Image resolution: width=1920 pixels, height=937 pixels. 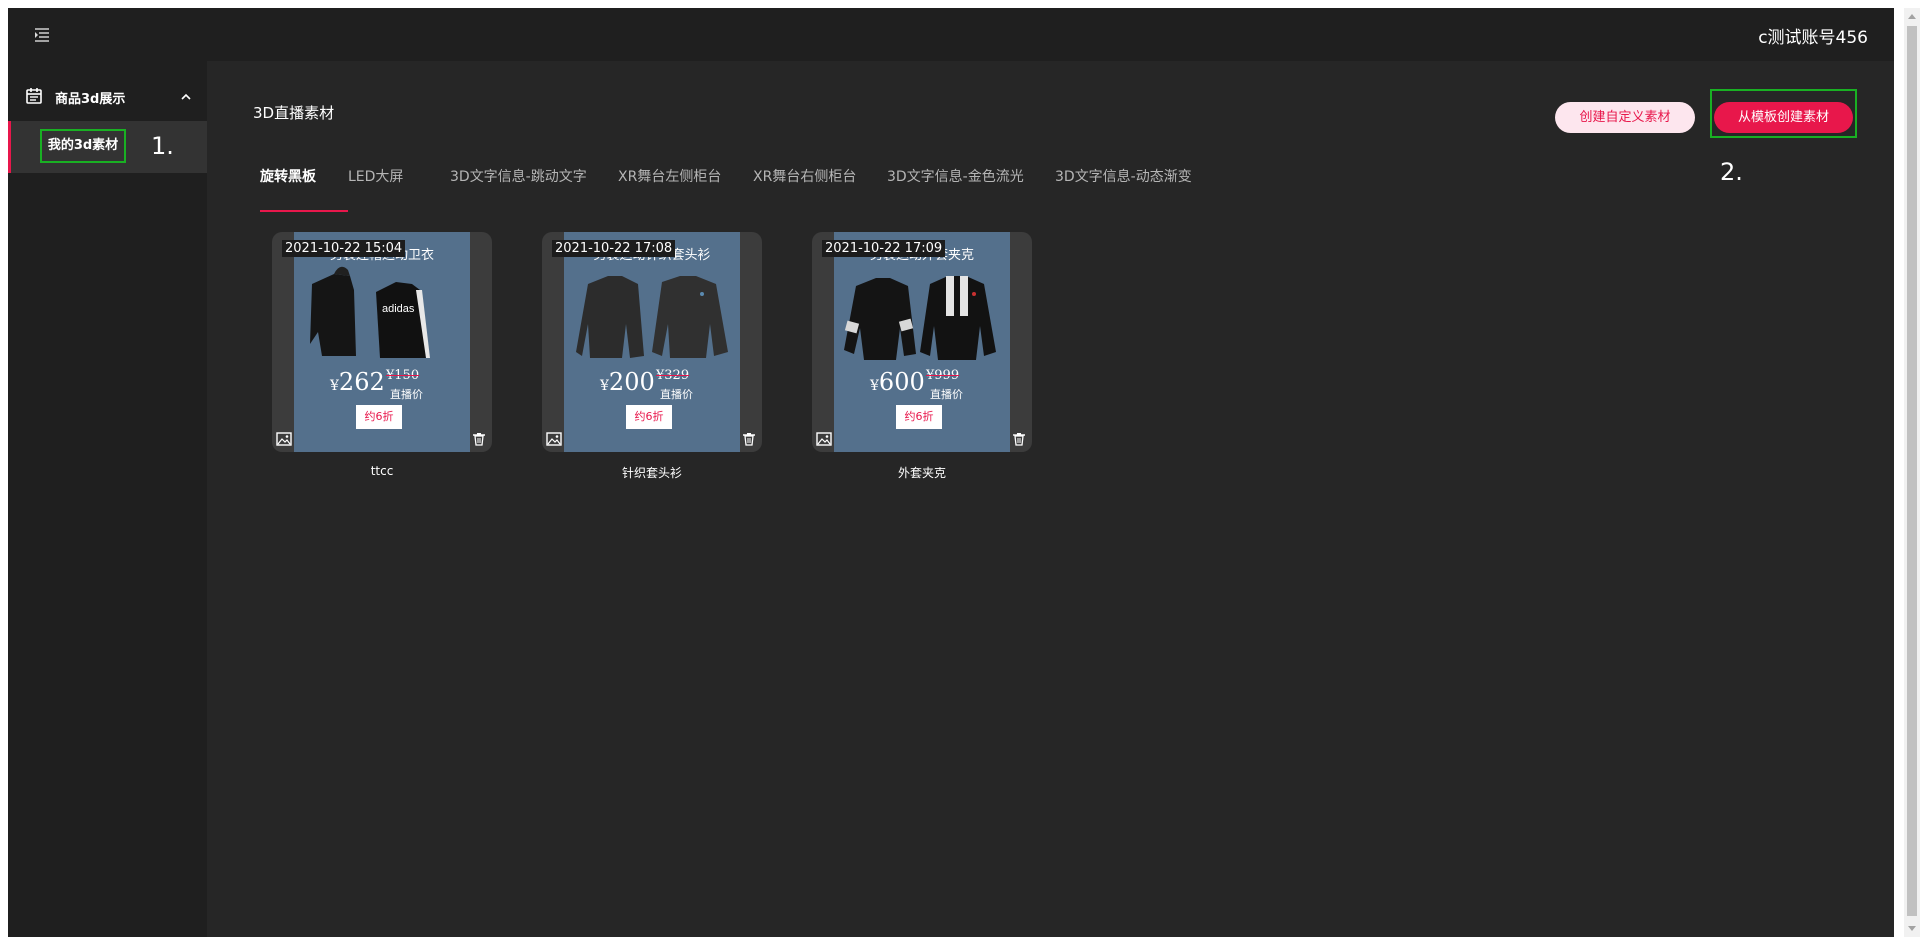 I want to click on page-title: 3D直播素材, so click(x=294, y=113).